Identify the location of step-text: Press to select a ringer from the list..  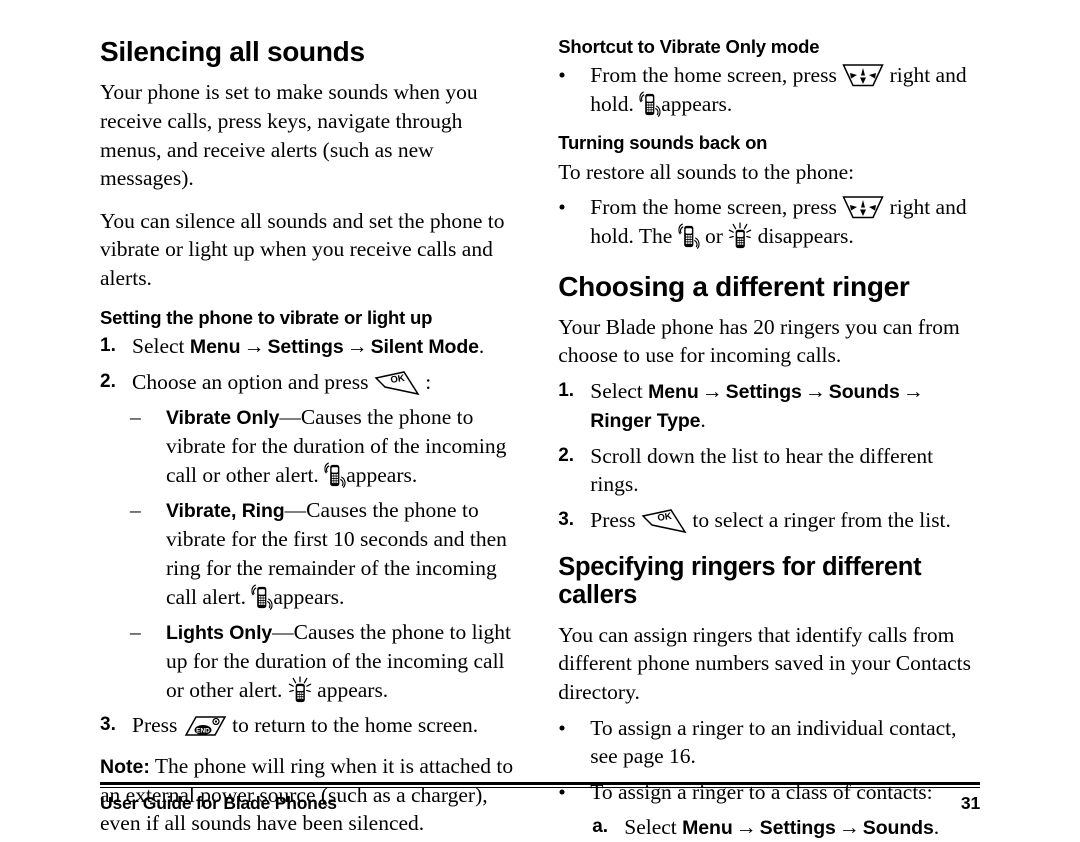
(785, 520).